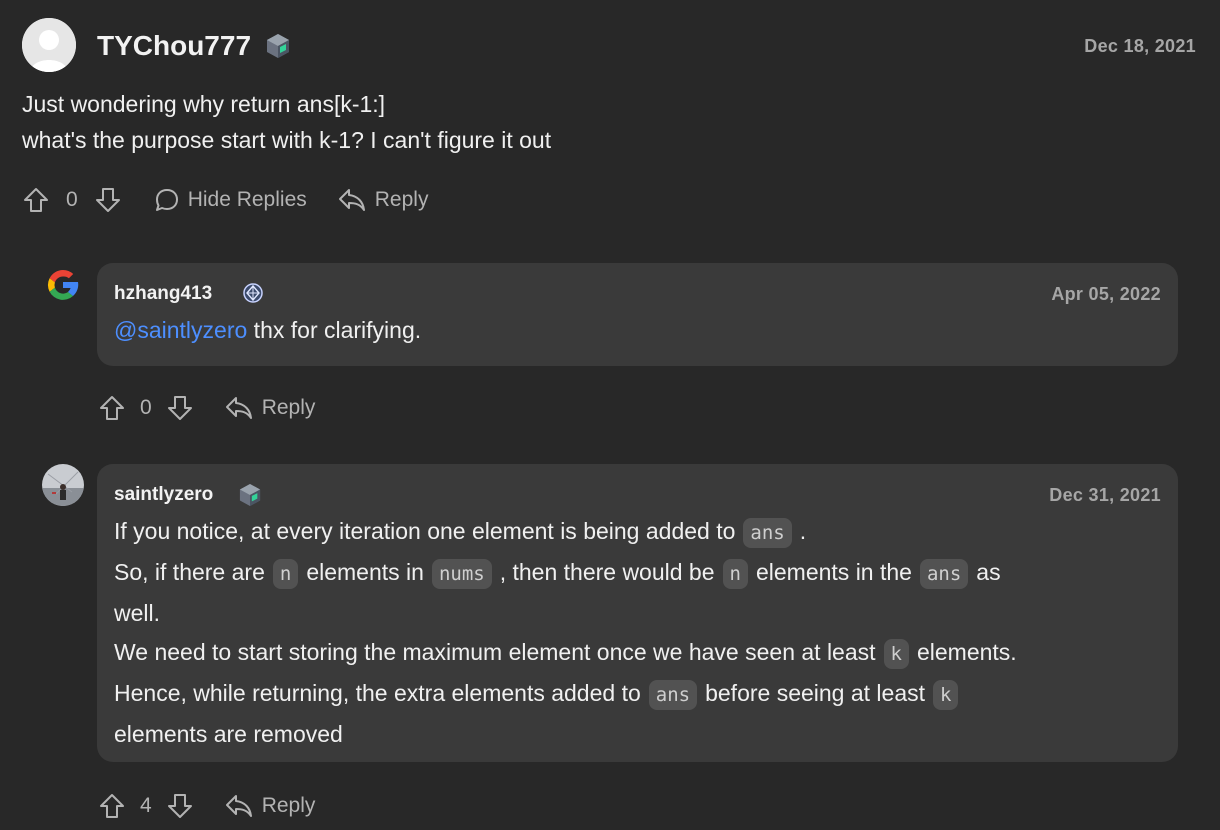  What do you see at coordinates (166, 200) in the screenshot?
I see `comment-bubble-icon` at bounding box center [166, 200].